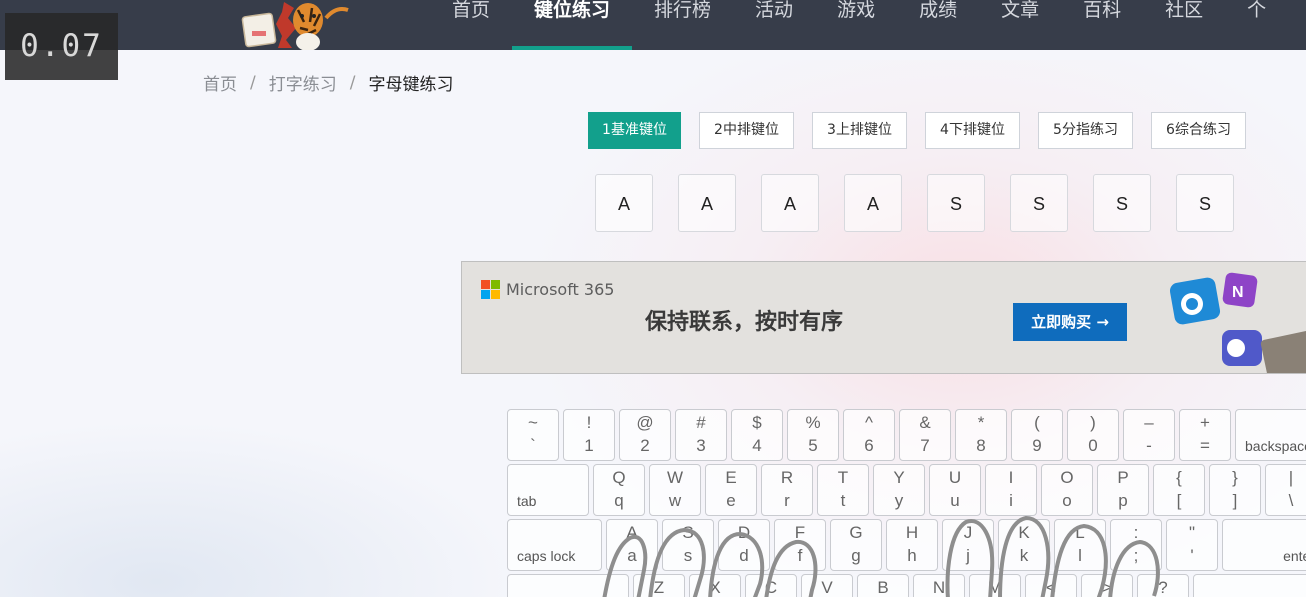 Image resolution: width=1306 pixels, height=597 pixels. What do you see at coordinates (572, 25) in the screenshot?
I see `nav-item: 键位练习` at bounding box center [572, 25].